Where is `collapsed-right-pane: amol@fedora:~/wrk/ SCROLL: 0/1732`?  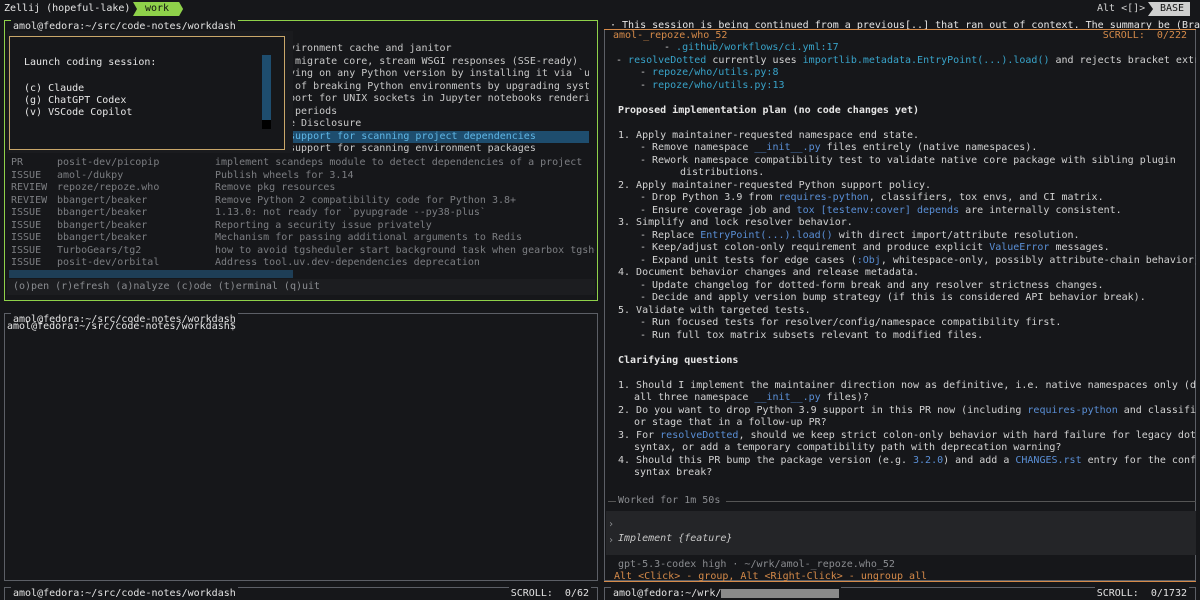
collapsed-right-pane: amol@fedora:~/wrk/ SCROLL: 0/1732 is located at coordinates (900, 593).